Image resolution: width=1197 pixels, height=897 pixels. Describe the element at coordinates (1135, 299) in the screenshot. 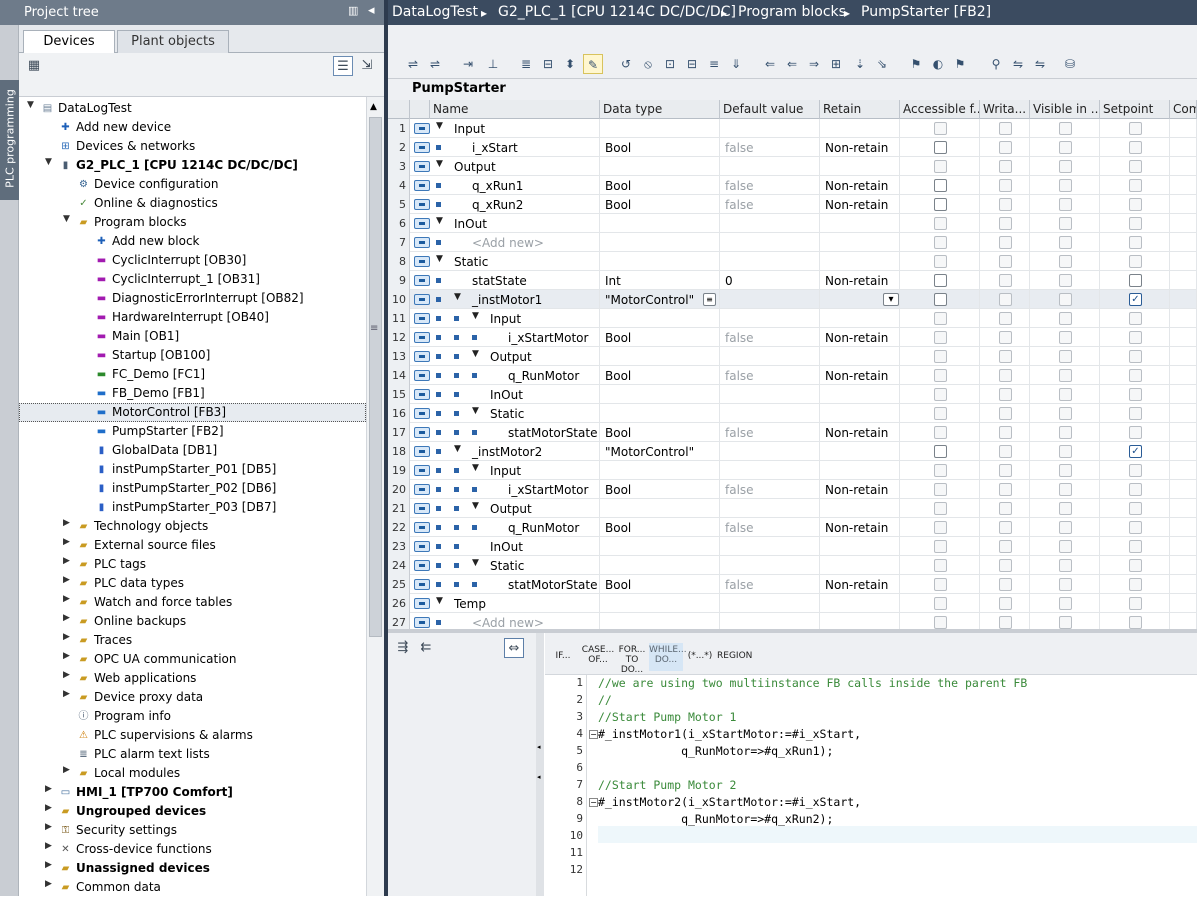

I see `checkbox: ✓` at that location.